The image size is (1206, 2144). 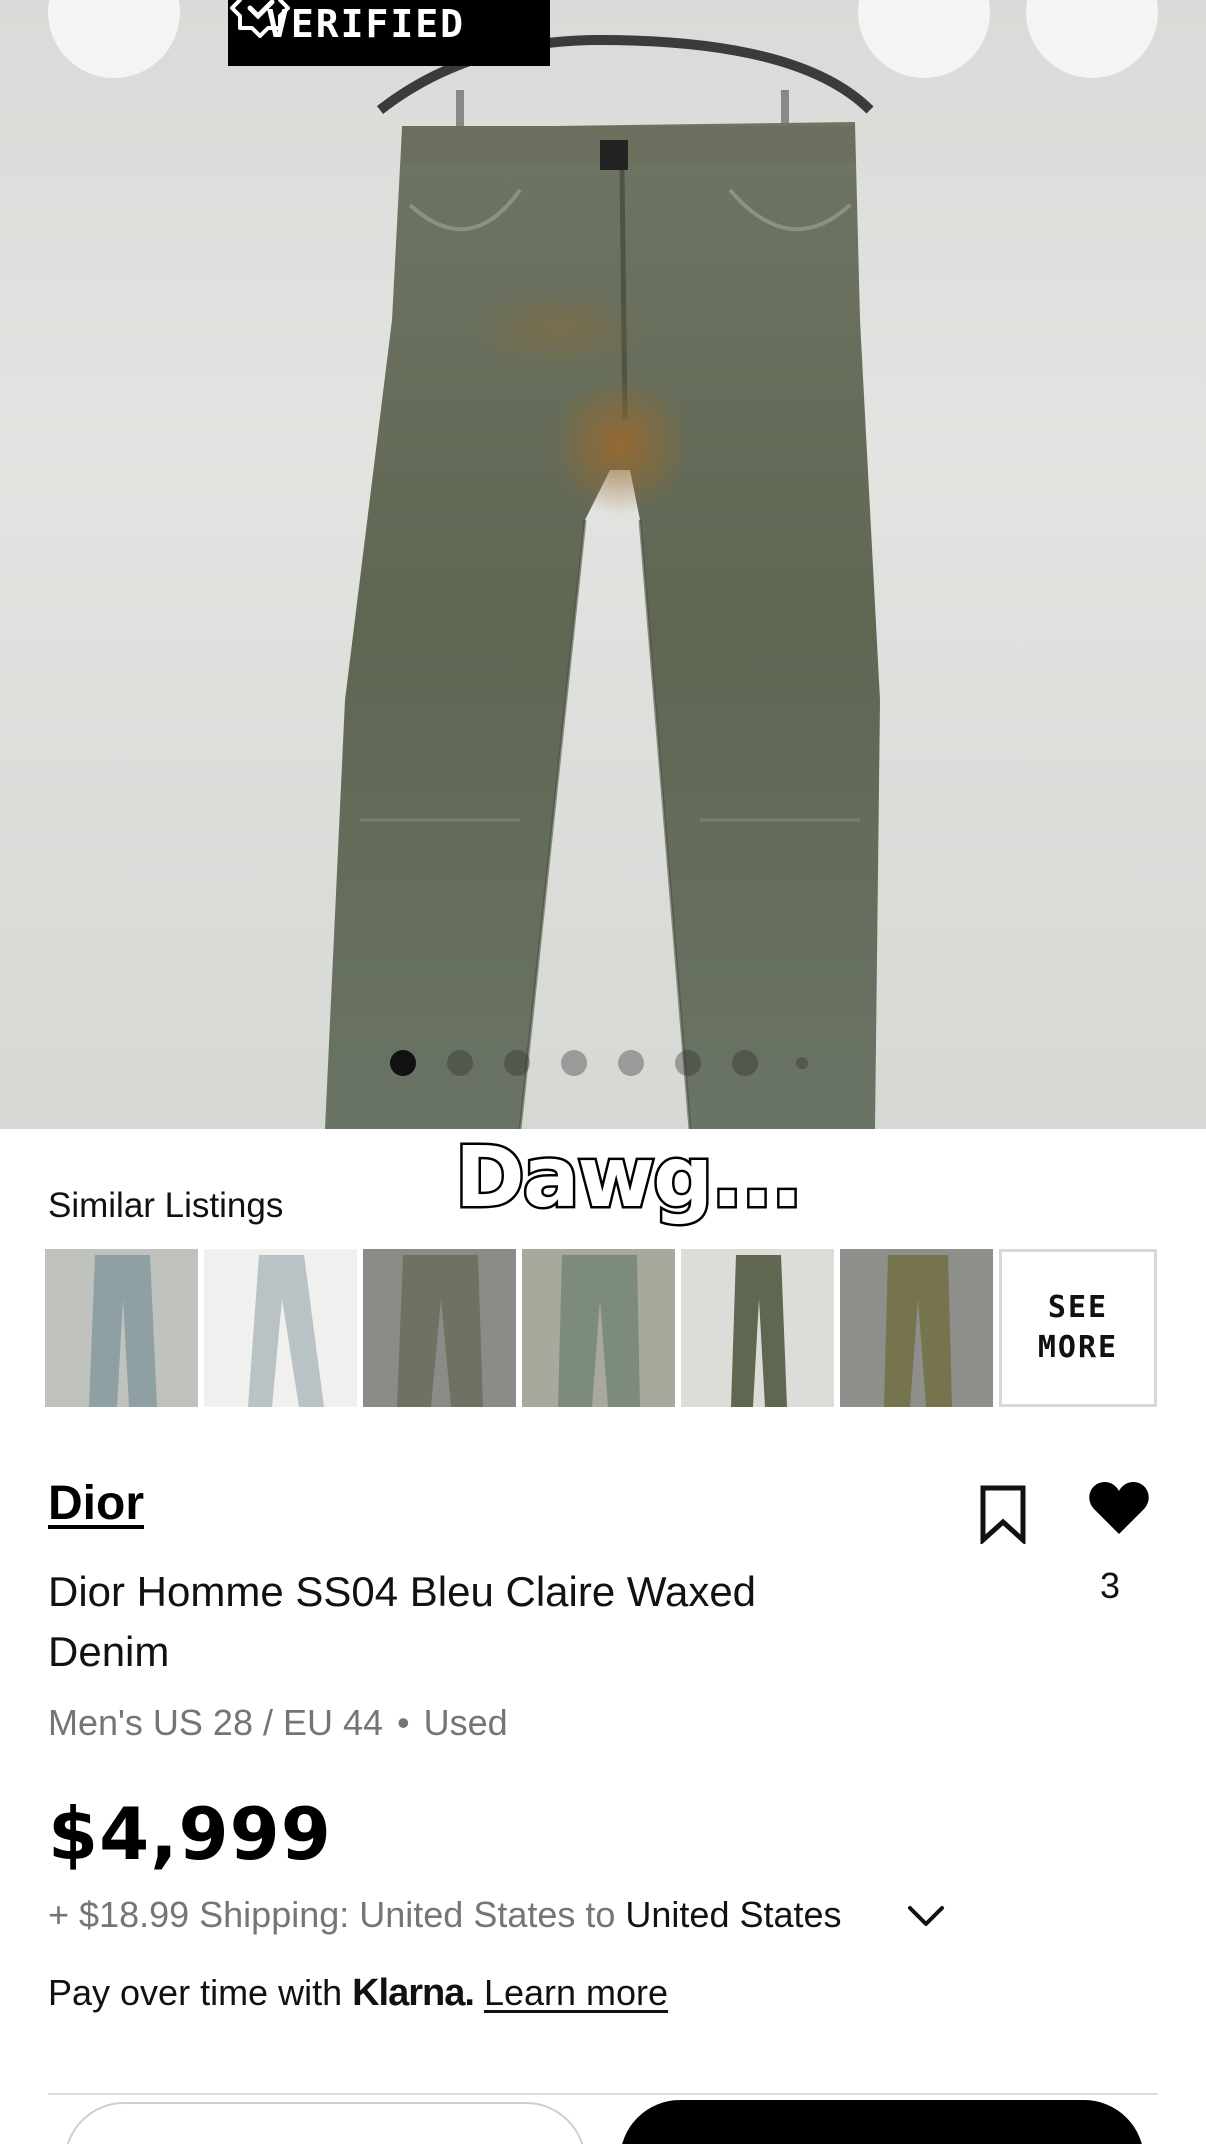 What do you see at coordinates (413, 1993) in the screenshot?
I see `klarna-logo: Klarna.` at bounding box center [413, 1993].